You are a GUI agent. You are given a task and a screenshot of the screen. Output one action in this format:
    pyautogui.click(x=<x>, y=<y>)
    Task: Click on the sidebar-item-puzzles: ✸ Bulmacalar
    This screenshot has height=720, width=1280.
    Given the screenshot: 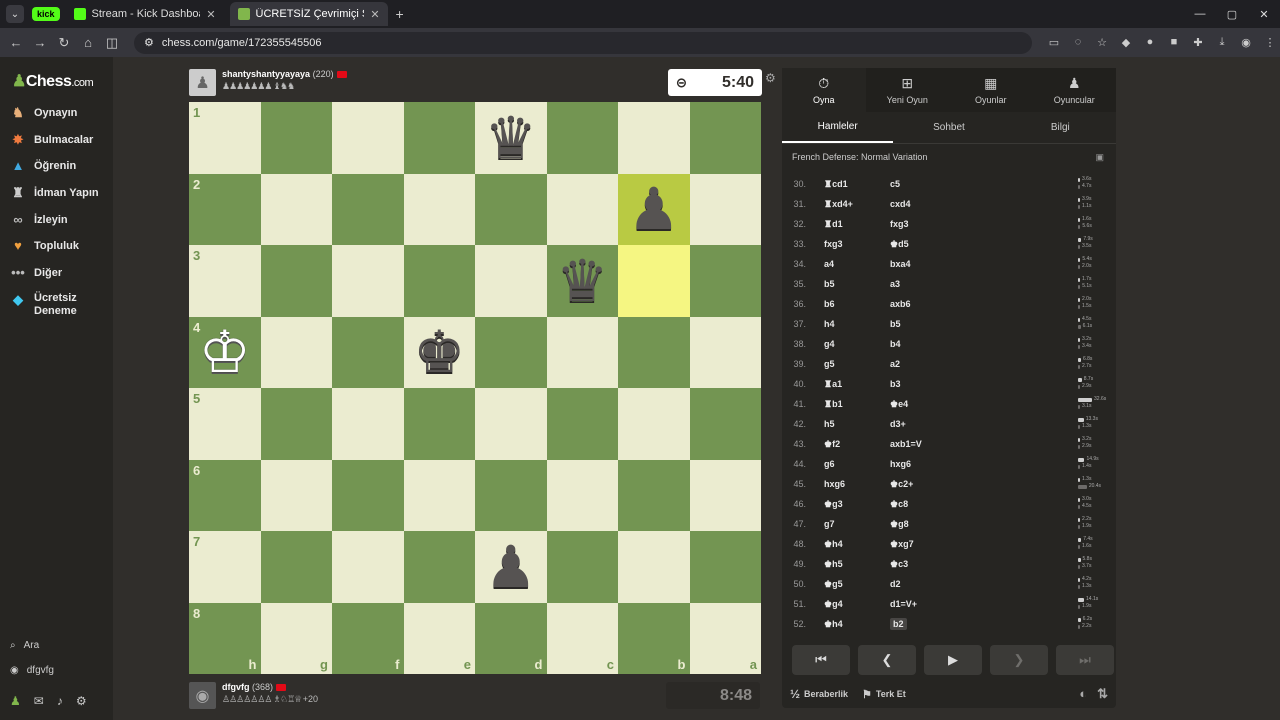 What is the action you would take?
    pyautogui.click(x=52, y=140)
    